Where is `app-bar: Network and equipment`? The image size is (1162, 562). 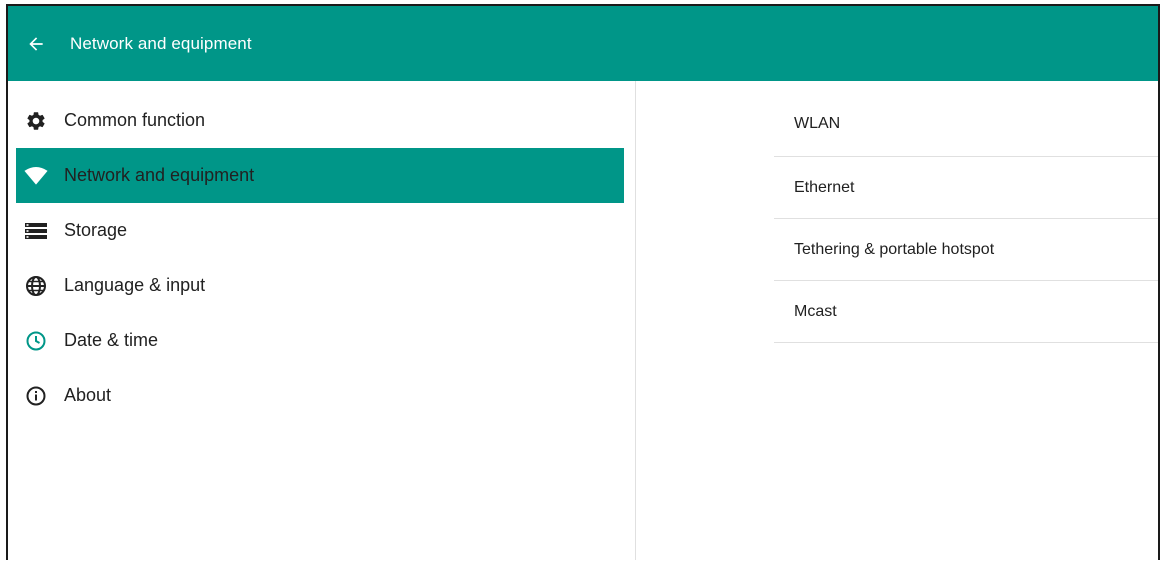 app-bar: Network and equipment is located at coordinates (583, 43).